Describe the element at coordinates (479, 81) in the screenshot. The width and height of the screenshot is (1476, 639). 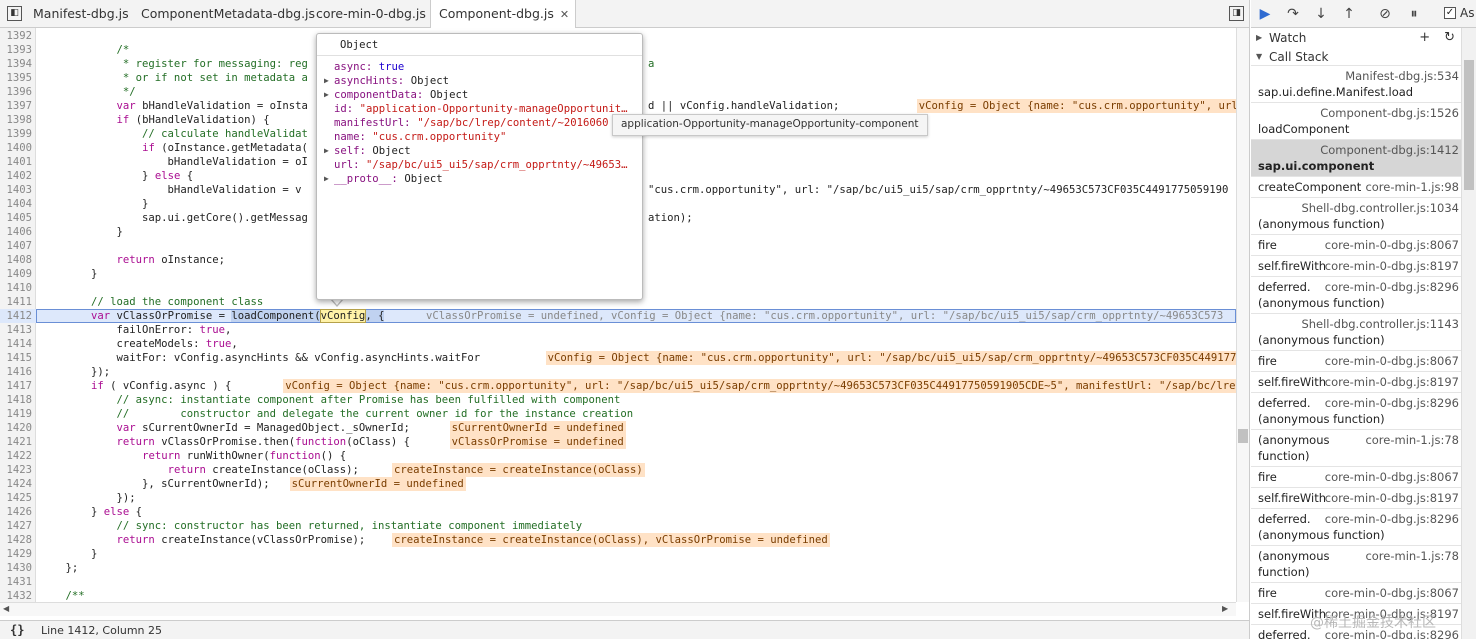
I see `popover-property: ▶ asyncHints: Object` at that location.